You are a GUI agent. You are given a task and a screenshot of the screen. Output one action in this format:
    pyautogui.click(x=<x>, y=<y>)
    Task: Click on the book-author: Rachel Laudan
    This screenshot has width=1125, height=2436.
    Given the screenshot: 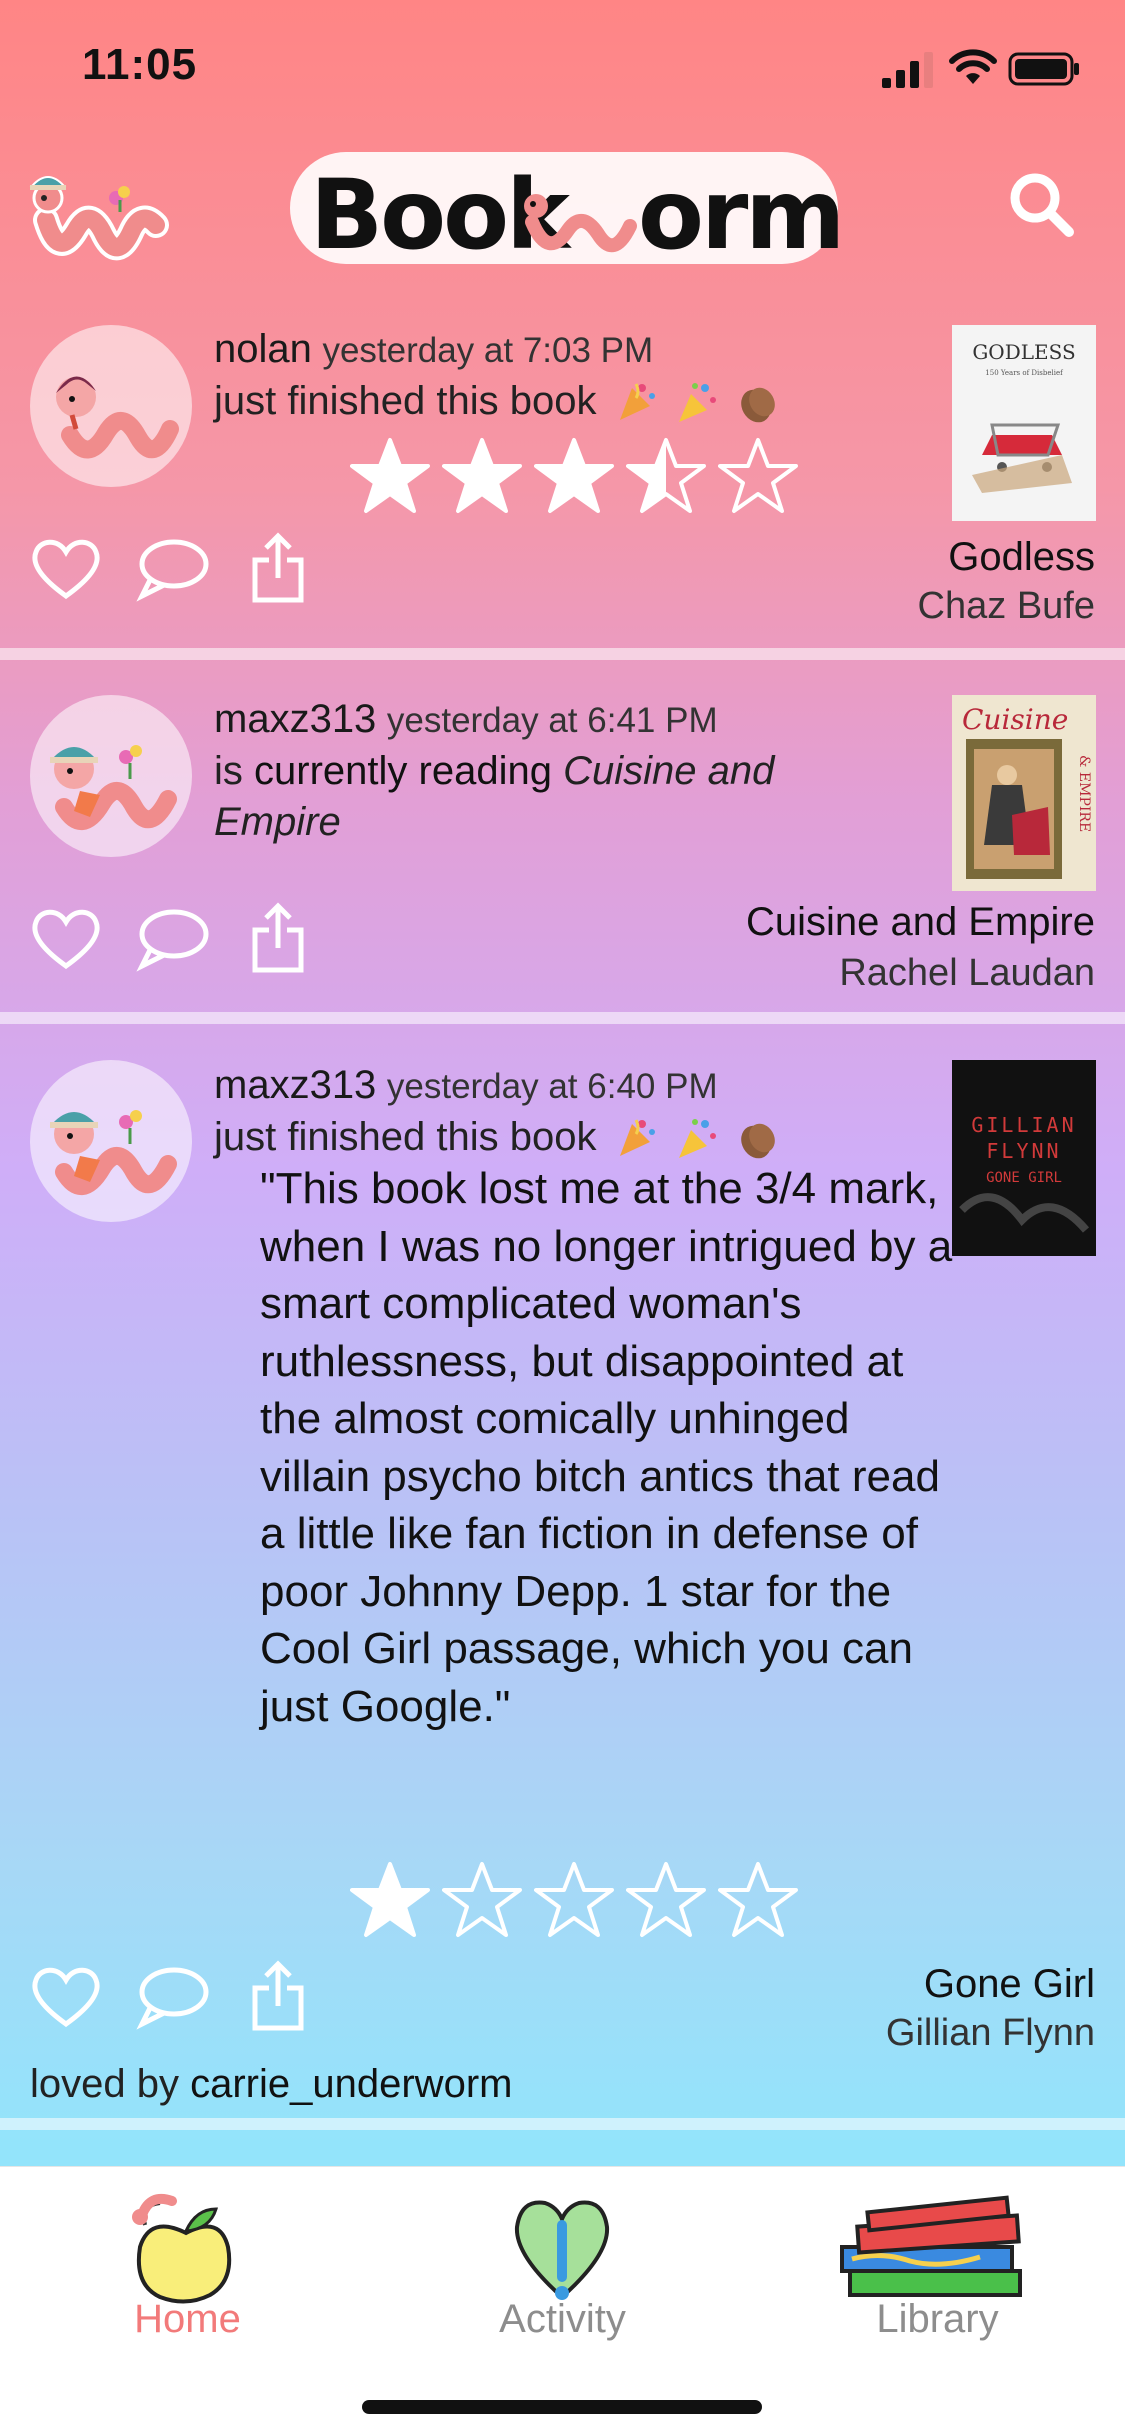 What is the action you would take?
    pyautogui.click(x=967, y=973)
    